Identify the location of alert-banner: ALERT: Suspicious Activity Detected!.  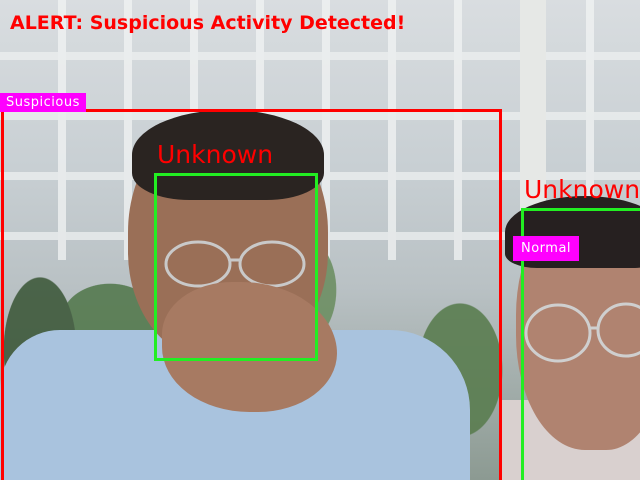
(208, 23).